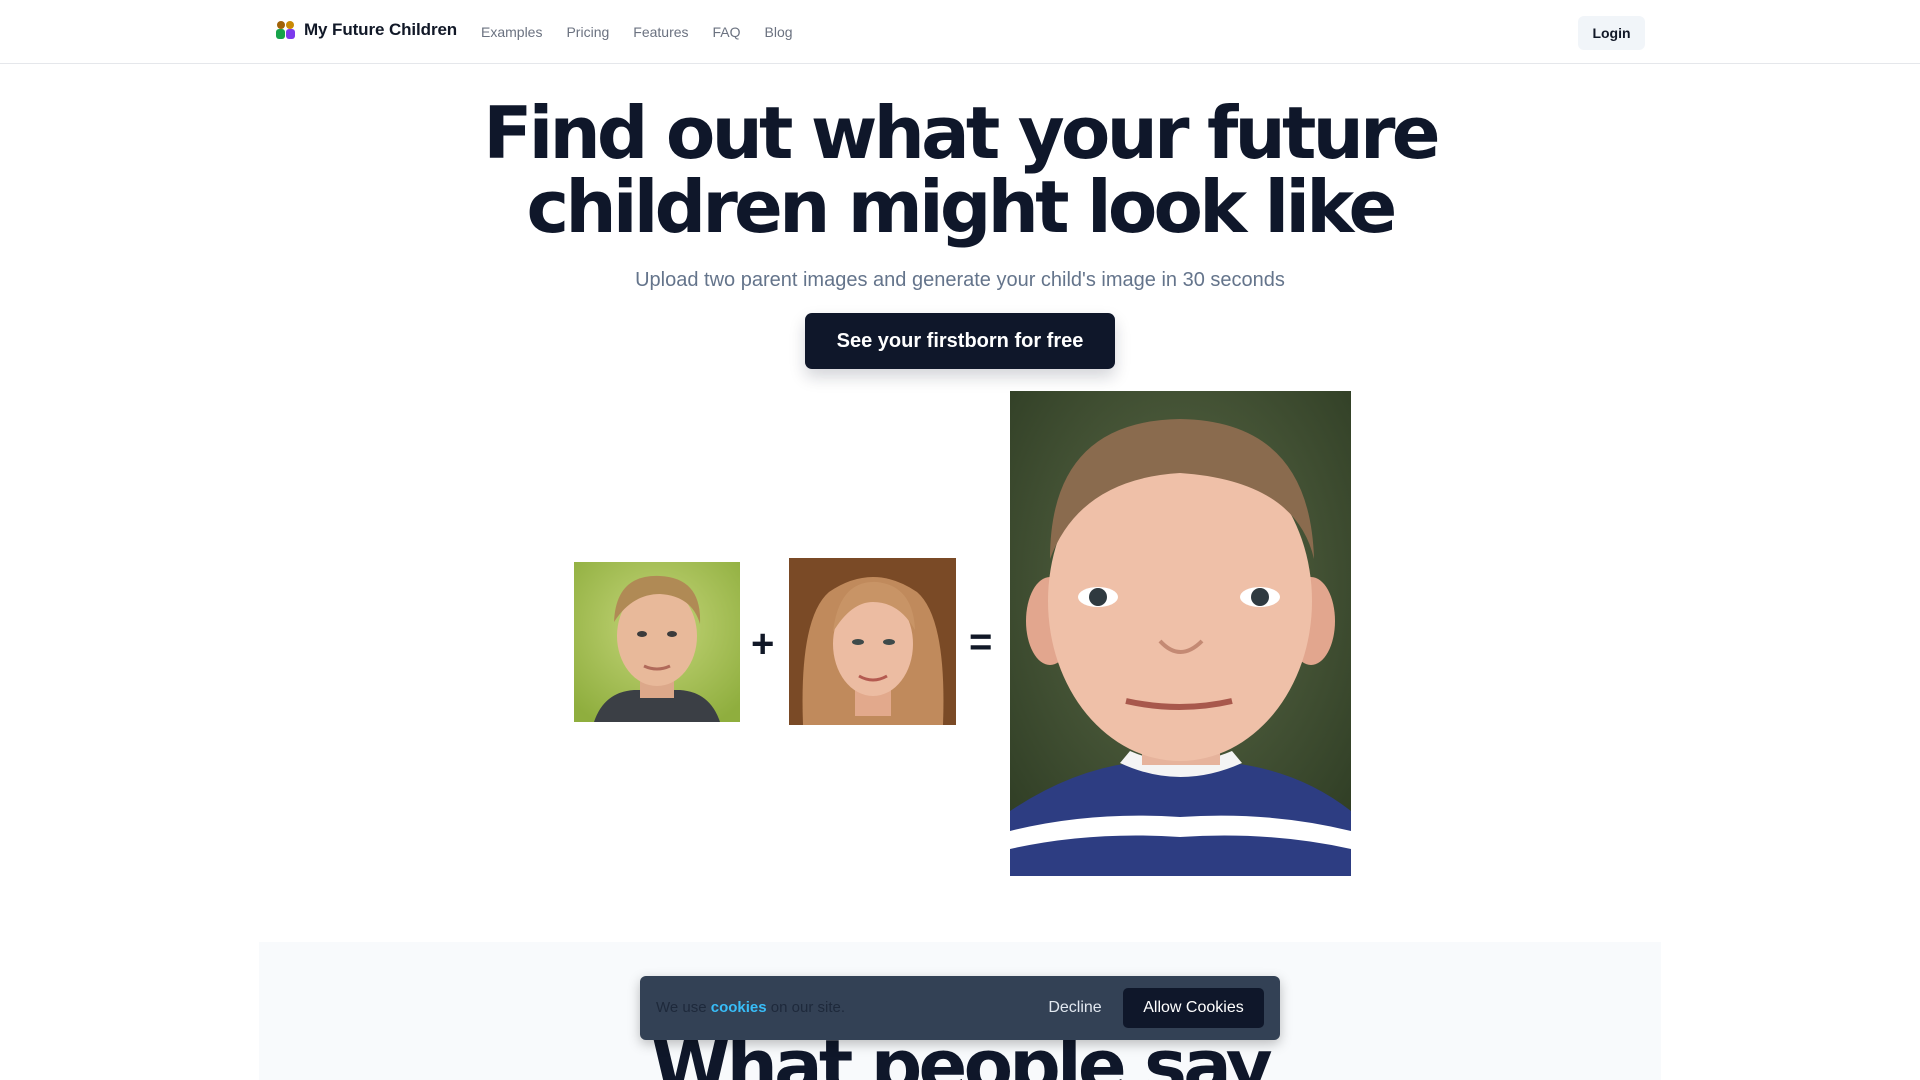 The width and height of the screenshot is (1920, 1080). Describe the element at coordinates (763, 644) in the screenshot. I see `plus-sign: +` at that location.